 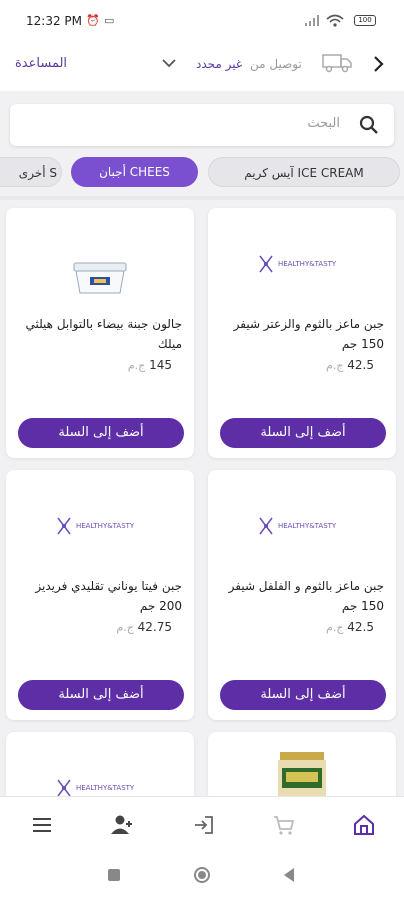 What do you see at coordinates (122, 825) in the screenshot?
I see `account-icon` at bounding box center [122, 825].